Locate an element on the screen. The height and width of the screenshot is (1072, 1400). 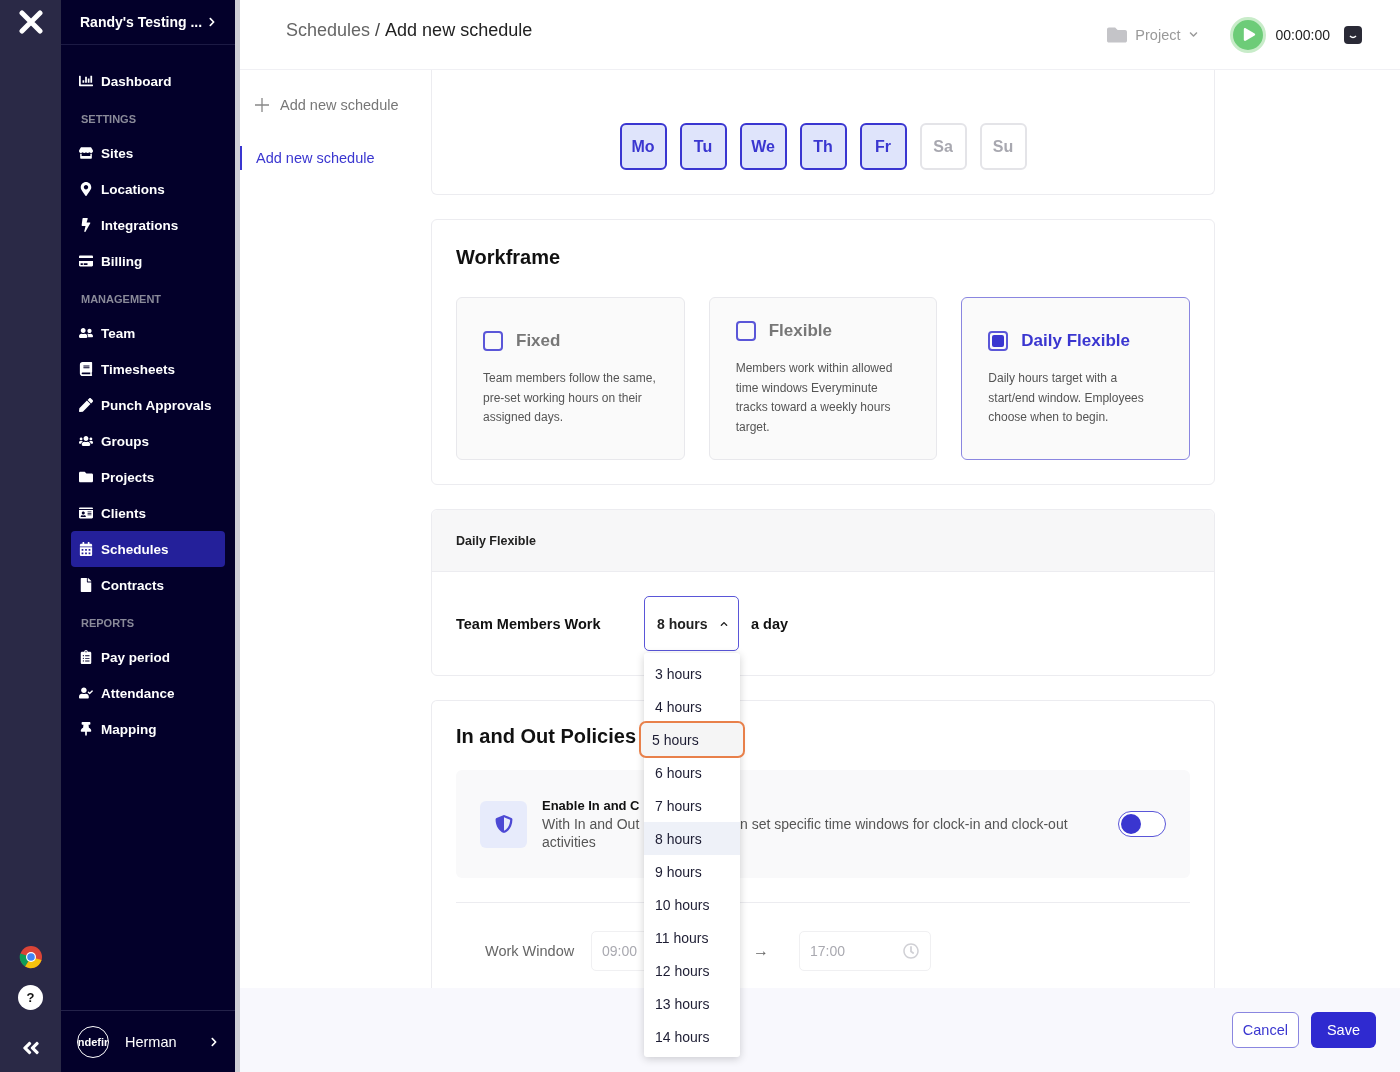
dropdown-option: 7 hours is located at coordinates (692, 805).